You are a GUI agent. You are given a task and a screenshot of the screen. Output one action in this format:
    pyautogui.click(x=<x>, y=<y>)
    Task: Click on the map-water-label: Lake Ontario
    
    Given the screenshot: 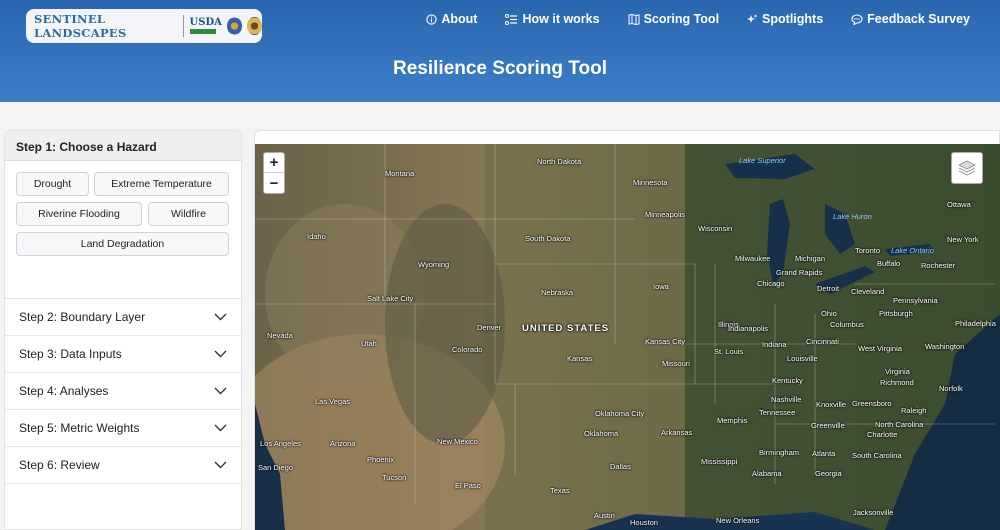 What is the action you would take?
    pyautogui.click(x=912, y=250)
    